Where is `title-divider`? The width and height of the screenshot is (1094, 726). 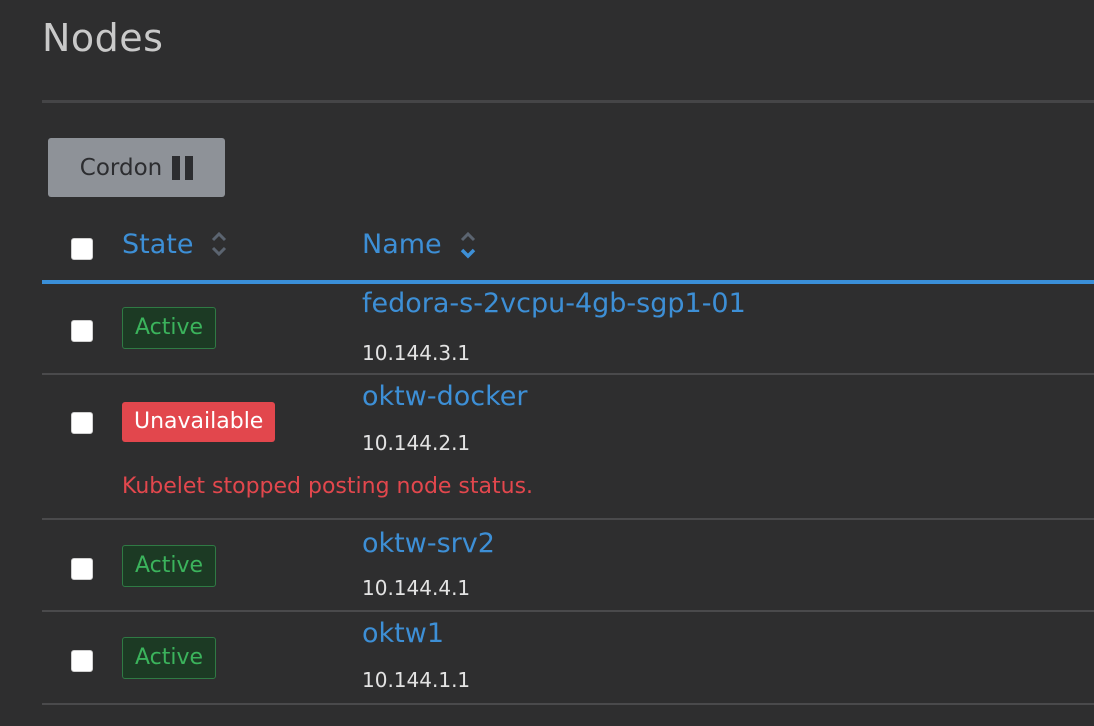 title-divider is located at coordinates (568, 101).